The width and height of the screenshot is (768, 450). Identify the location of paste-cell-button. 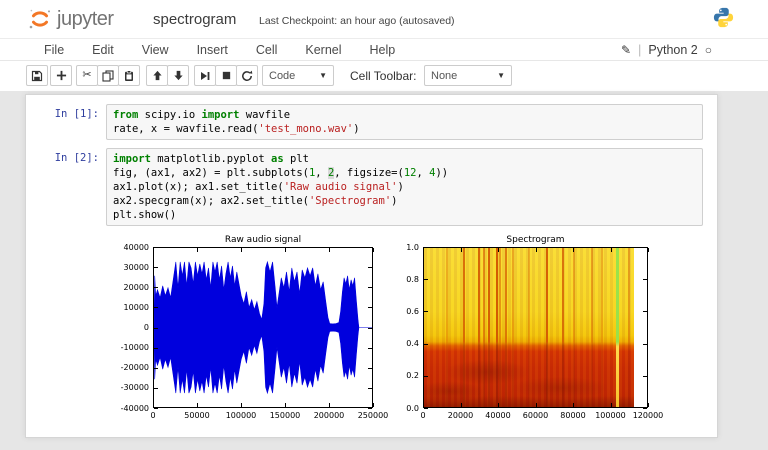
(129, 75).